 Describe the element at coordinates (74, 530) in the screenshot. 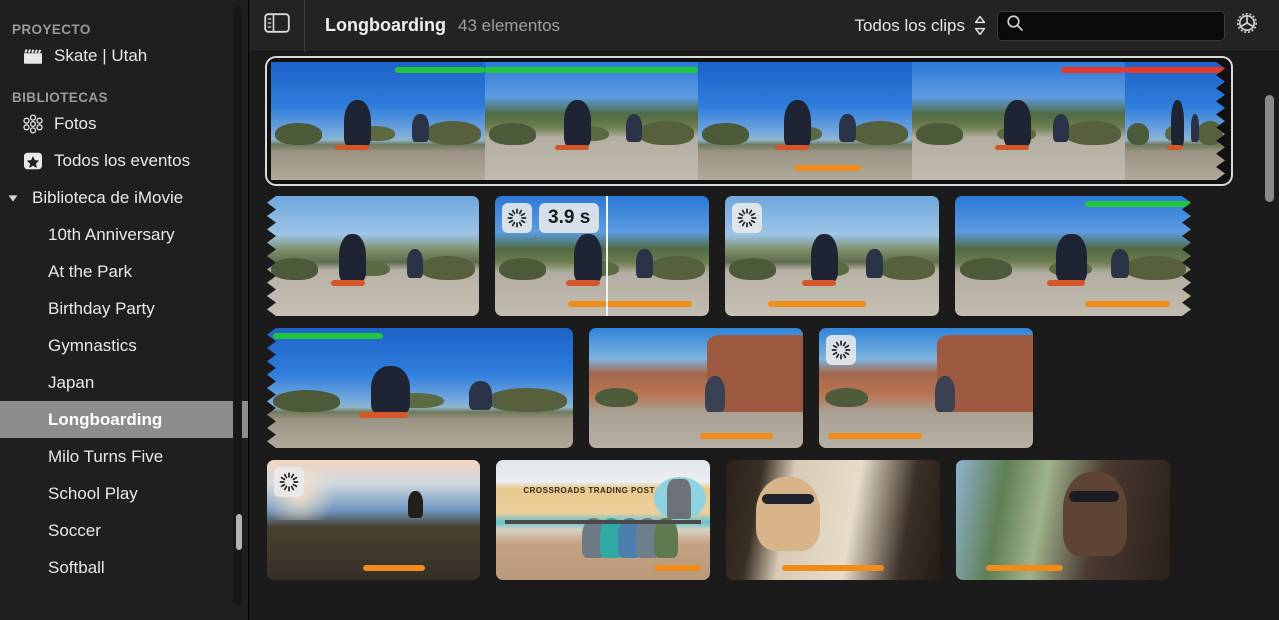

I see `sidebar-item-label: Soccer` at that location.